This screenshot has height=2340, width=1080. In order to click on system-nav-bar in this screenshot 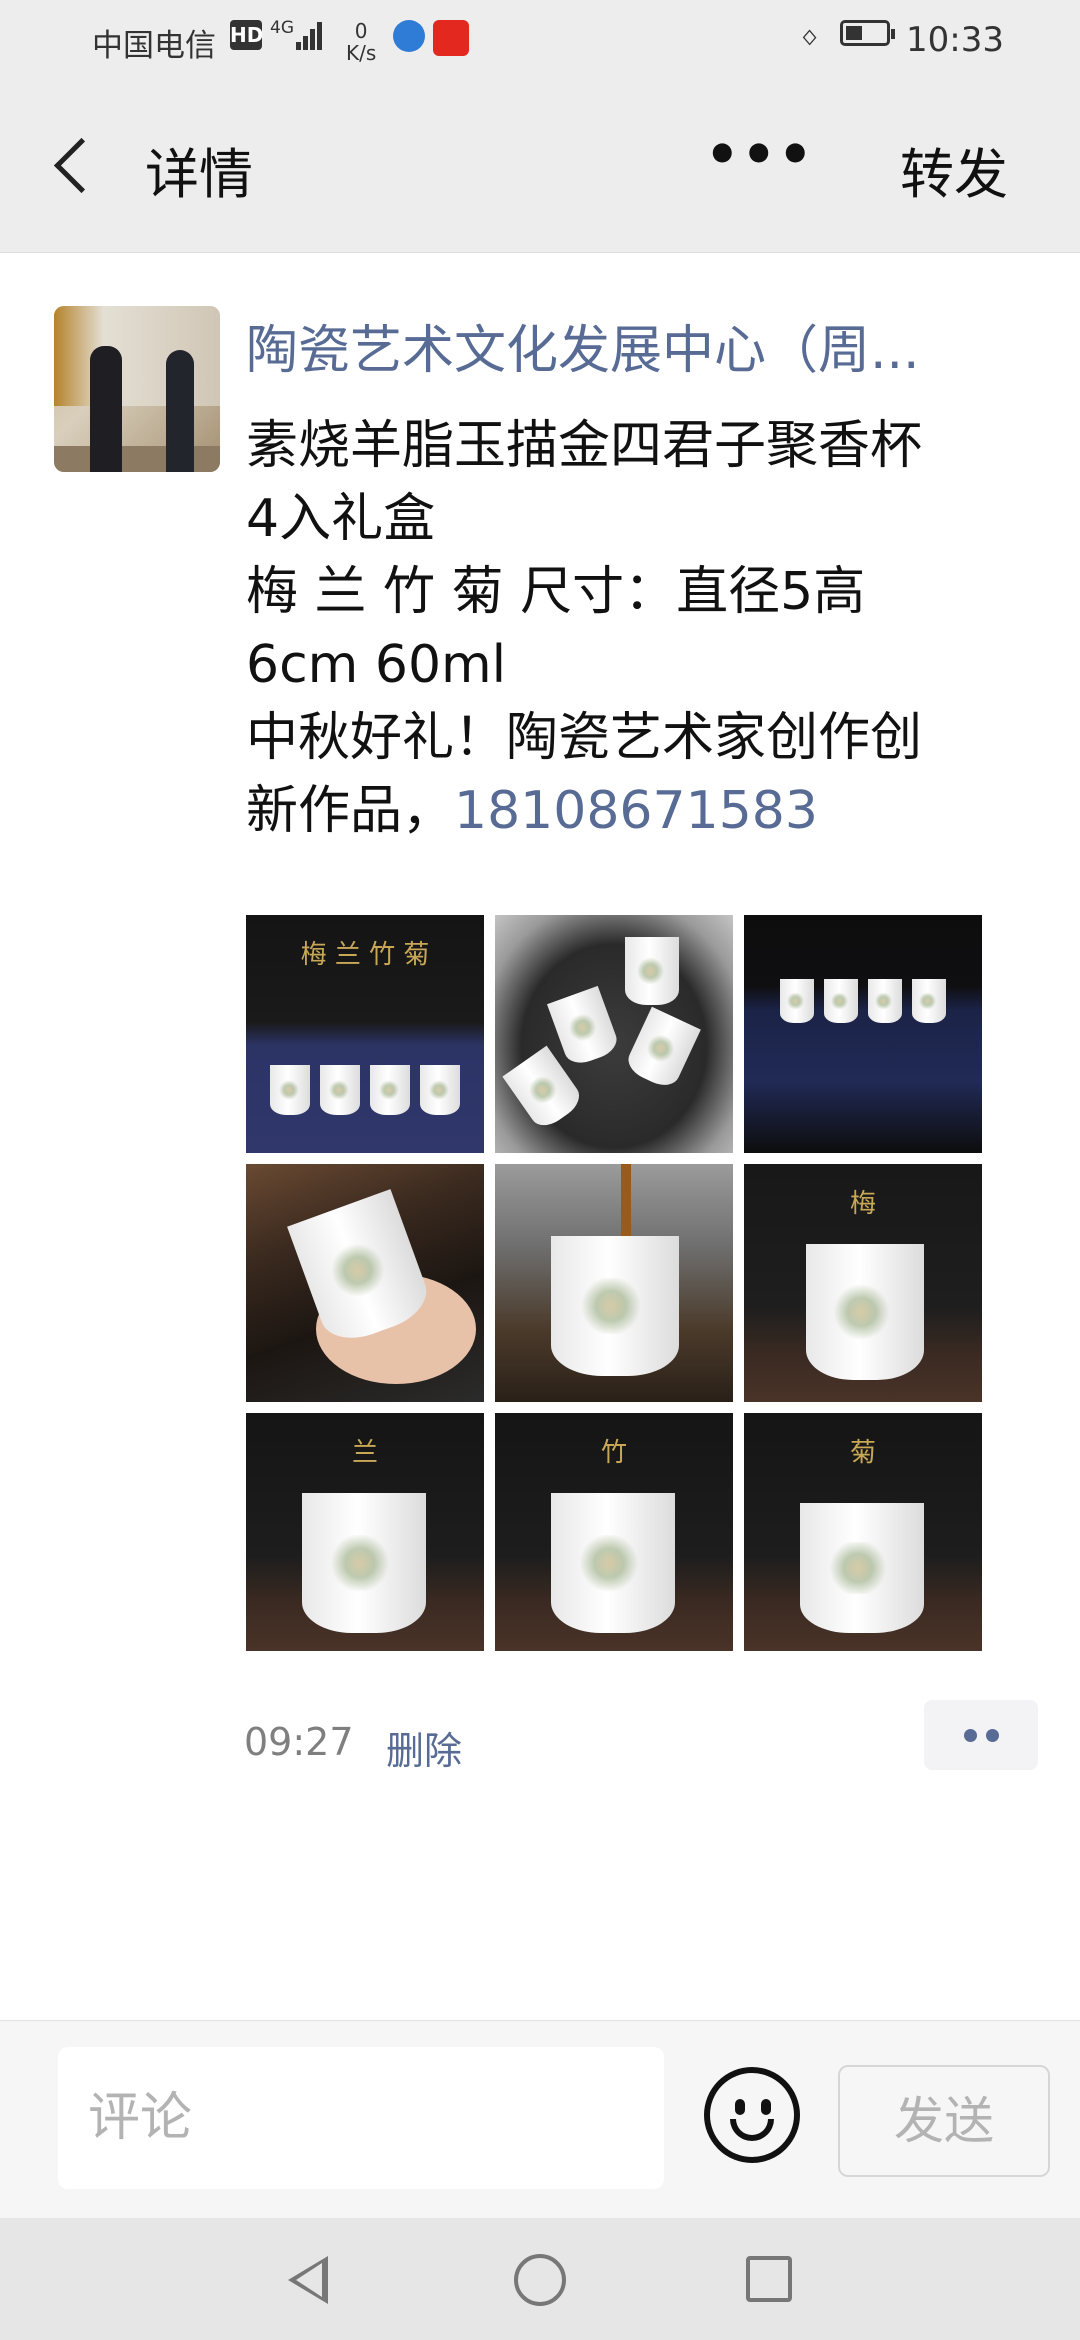, I will do `click(540, 2279)`.